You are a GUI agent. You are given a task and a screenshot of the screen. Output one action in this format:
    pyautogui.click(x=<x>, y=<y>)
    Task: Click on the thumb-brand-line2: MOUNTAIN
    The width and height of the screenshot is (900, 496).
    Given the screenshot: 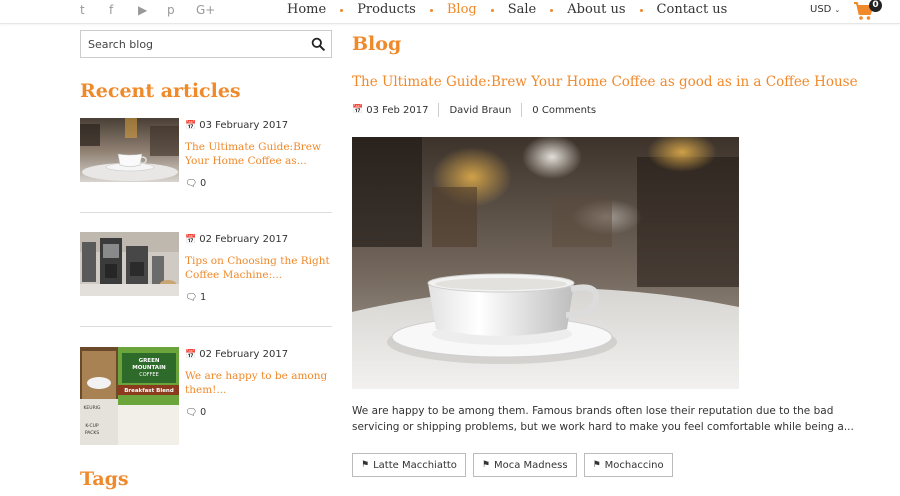 What is the action you would take?
    pyautogui.click(x=149, y=368)
    